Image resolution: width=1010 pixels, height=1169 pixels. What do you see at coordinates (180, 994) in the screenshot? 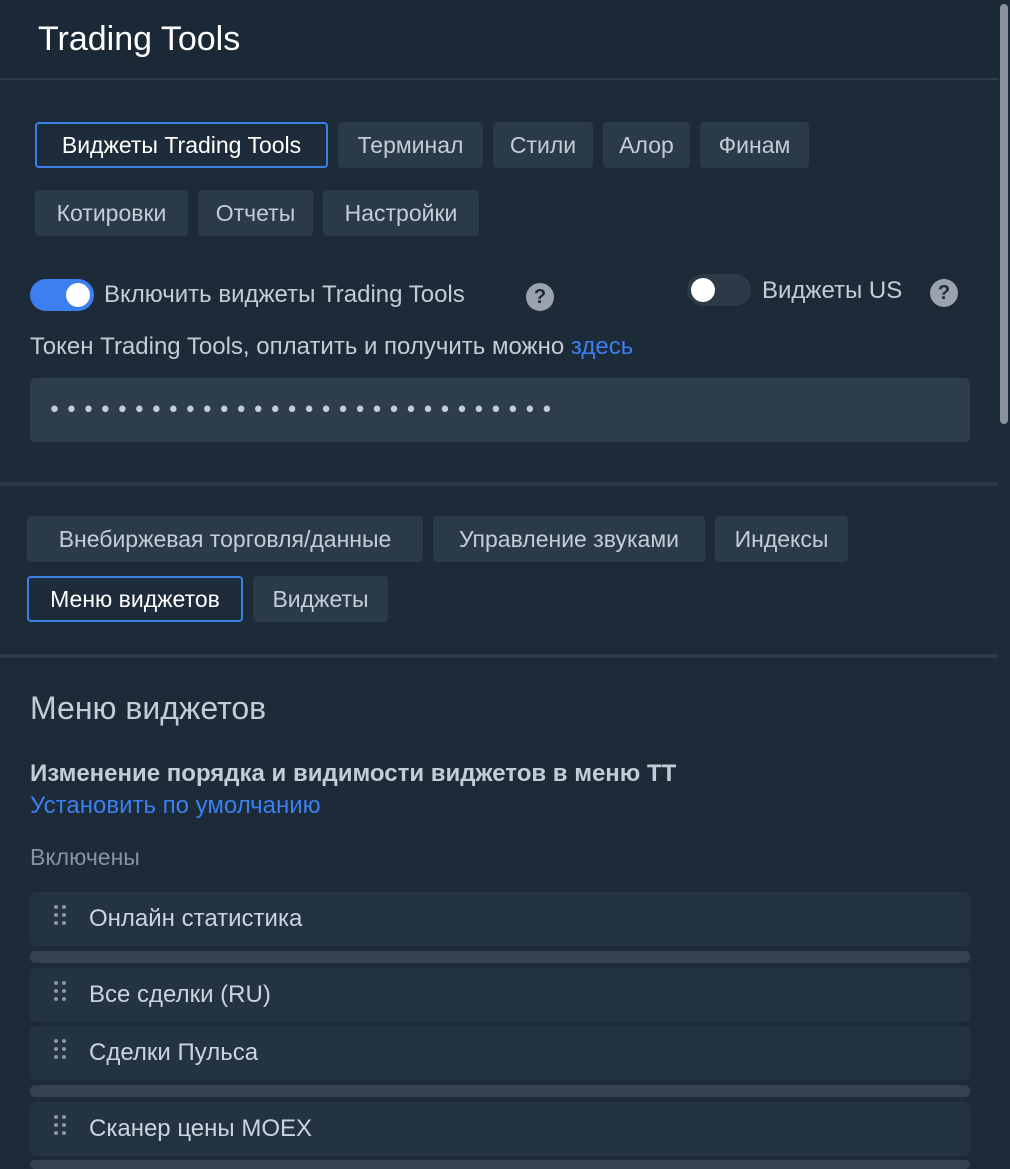
I see `list-item-label: Все сделки (RU)` at bounding box center [180, 994].